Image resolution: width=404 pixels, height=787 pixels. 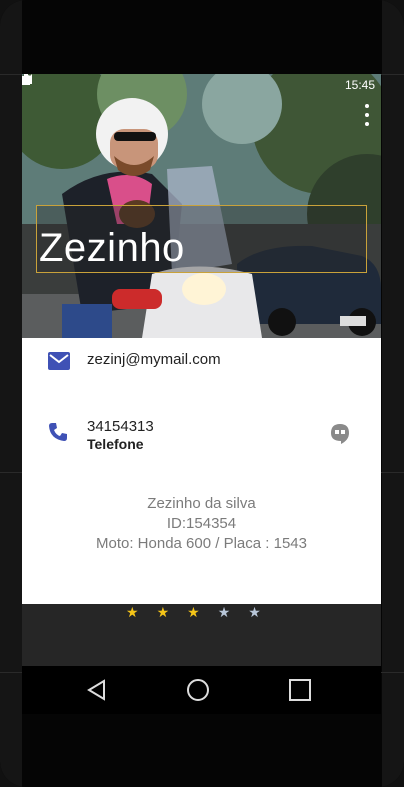 What do you see at coordinates (120, 426) in the screenshot?
I see `phone-number: 34154313` at bounding box center [120, 426].